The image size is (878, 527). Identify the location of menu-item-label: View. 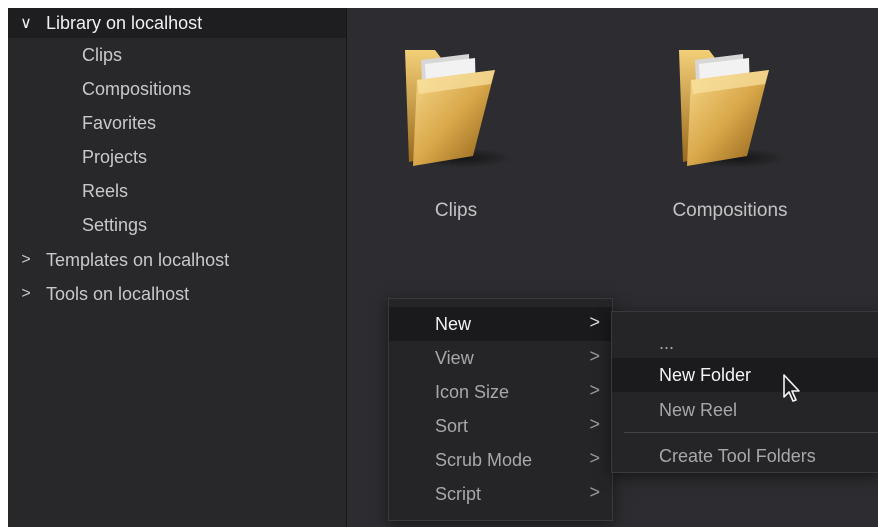
(454, 358).